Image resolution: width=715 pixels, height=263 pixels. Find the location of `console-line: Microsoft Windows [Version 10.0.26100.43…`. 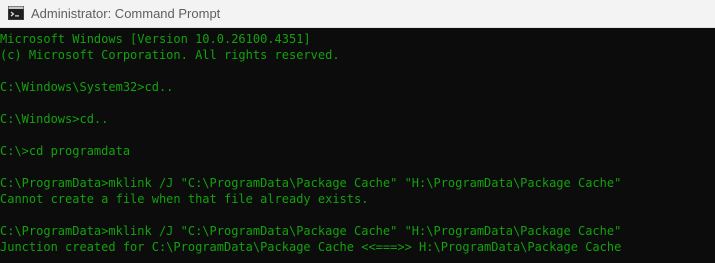

console-line: Microsoft Windows [Version 10.0.26100.43… is located at coordinates (155, 39).